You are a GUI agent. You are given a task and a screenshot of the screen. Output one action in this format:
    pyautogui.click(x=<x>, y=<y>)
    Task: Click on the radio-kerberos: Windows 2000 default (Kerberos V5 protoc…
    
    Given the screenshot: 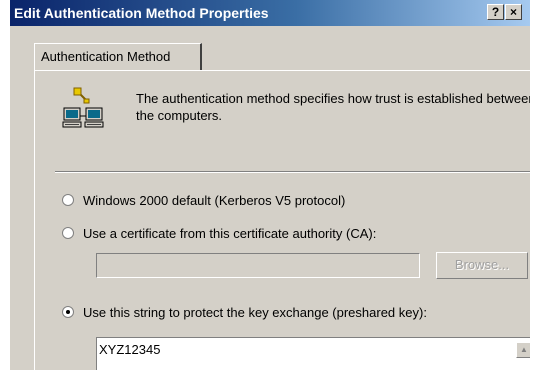 What is the action you would take?
    pyautogui.click(x=203, y=200)
    